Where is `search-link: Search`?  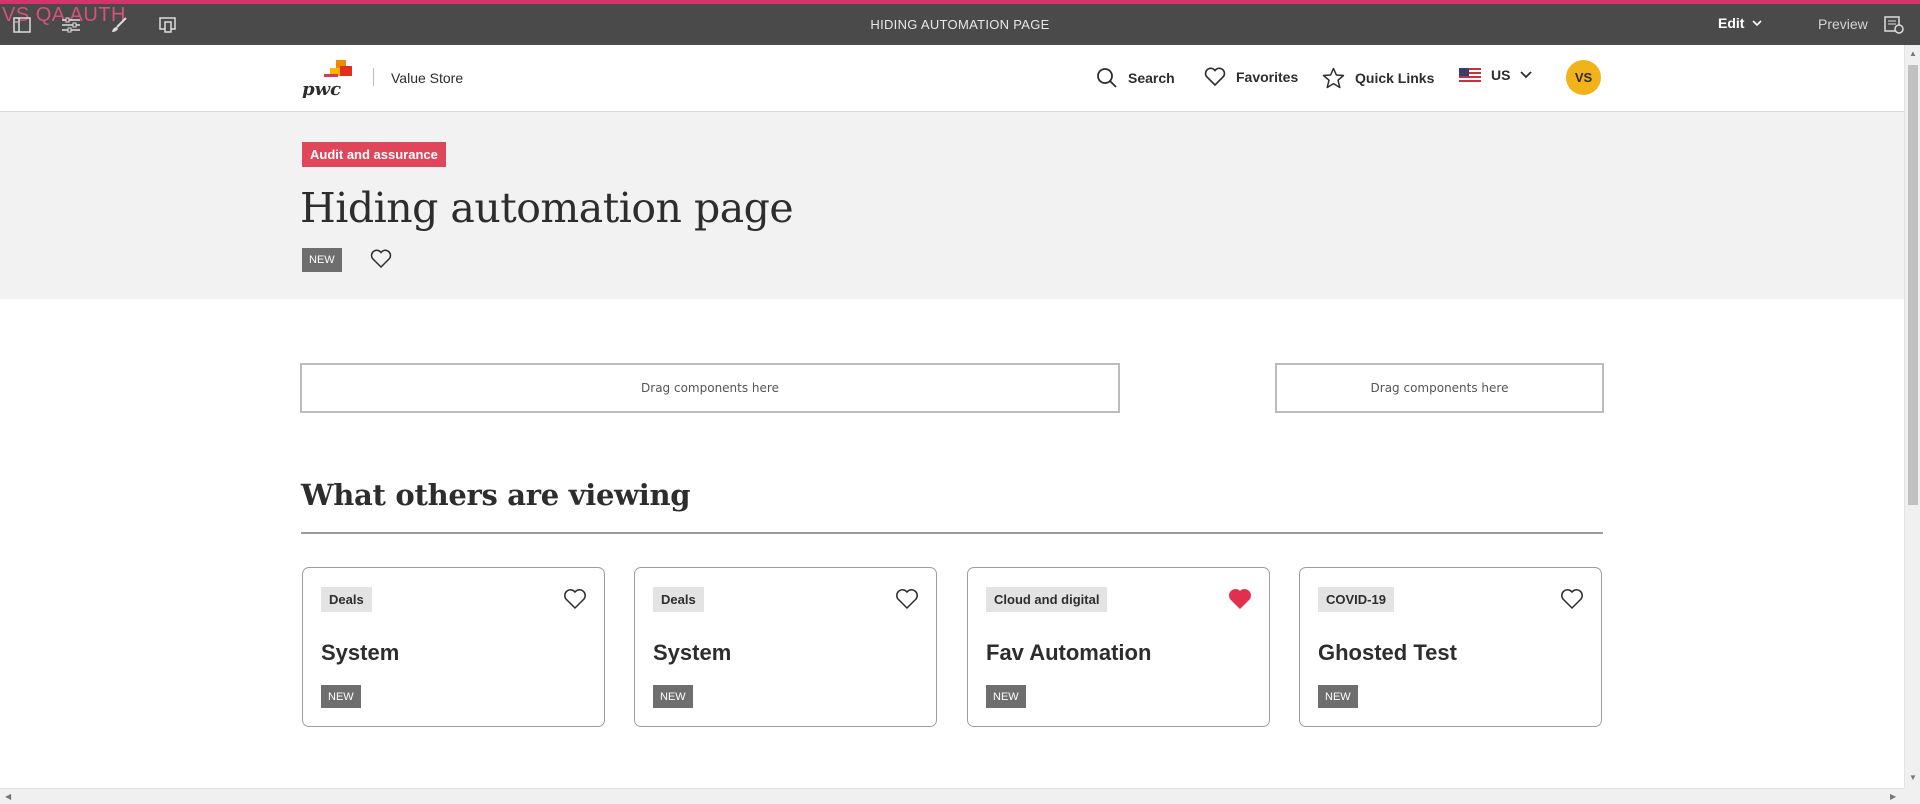 search-link: Search is located at coordinates (1135, 78).